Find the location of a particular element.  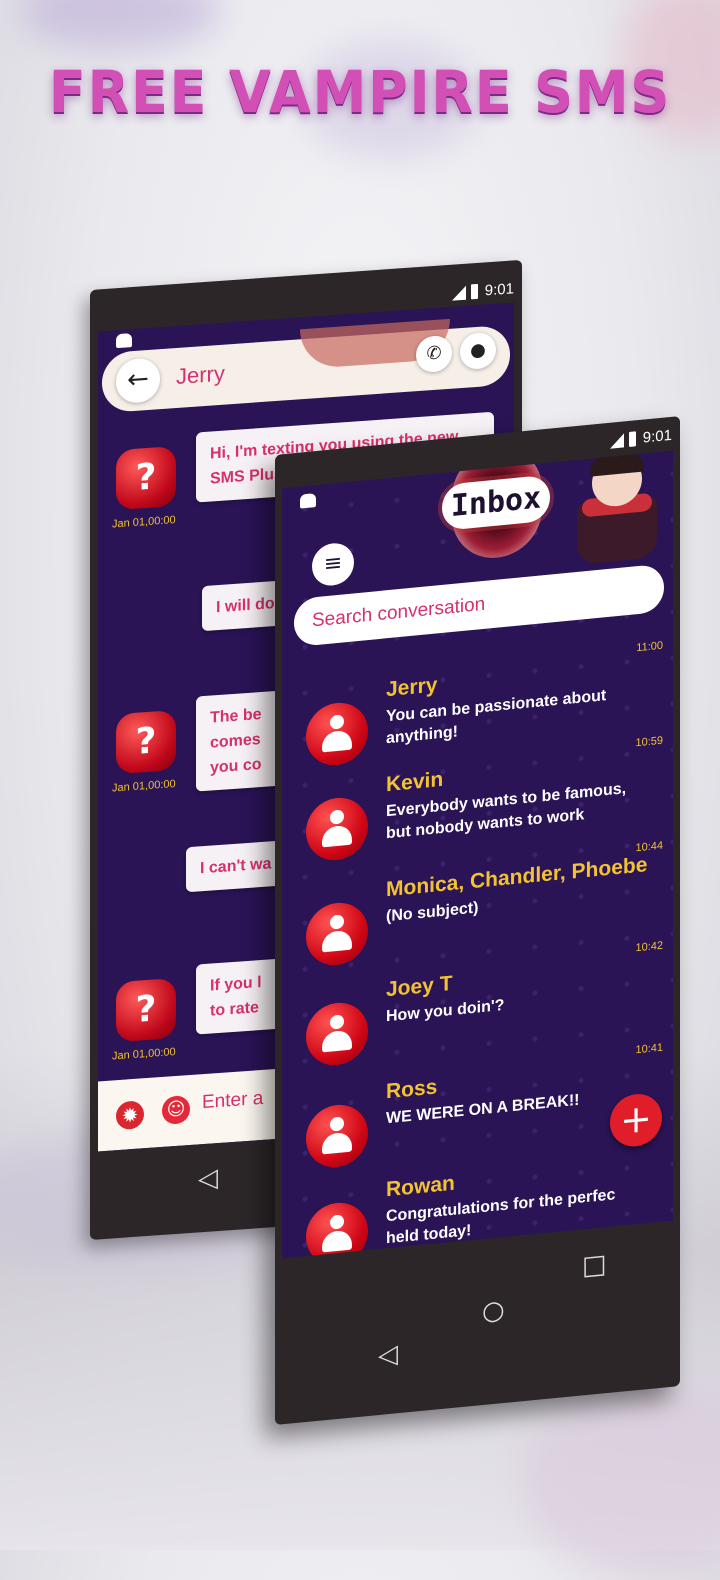

android-notification-icon is located at coordinates (124, 341).